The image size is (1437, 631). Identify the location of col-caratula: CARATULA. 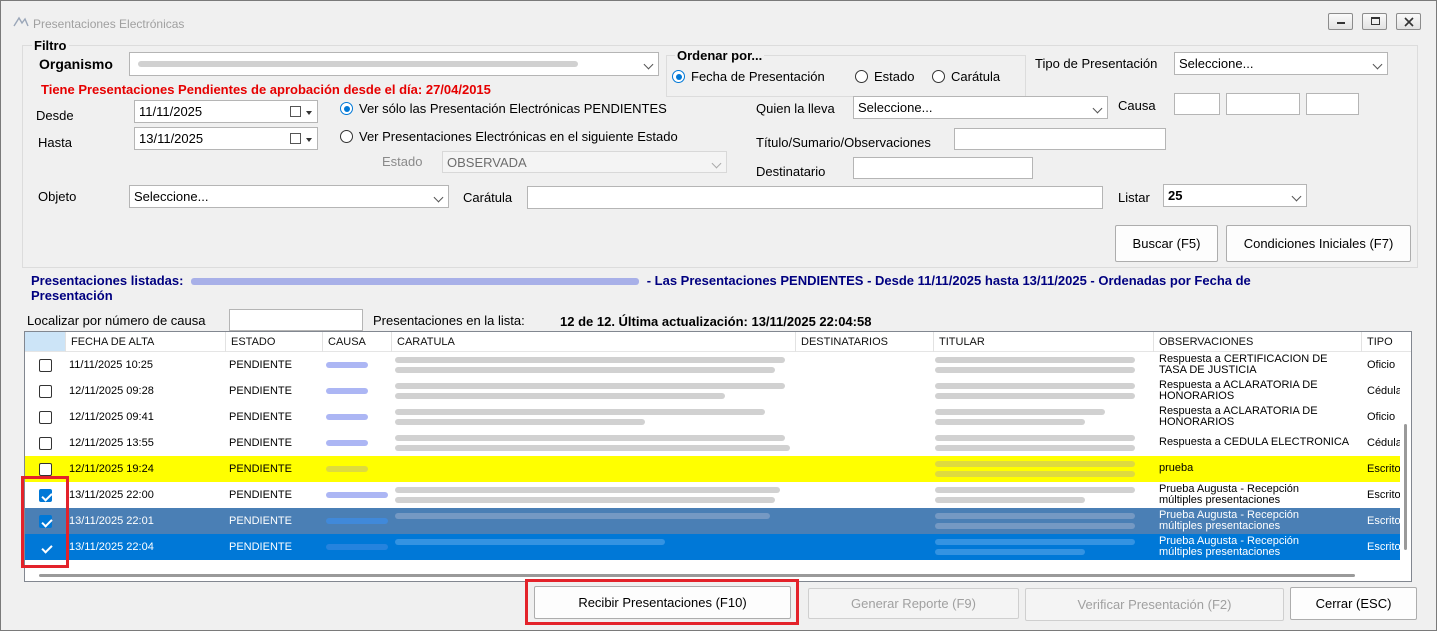
(426, 342).